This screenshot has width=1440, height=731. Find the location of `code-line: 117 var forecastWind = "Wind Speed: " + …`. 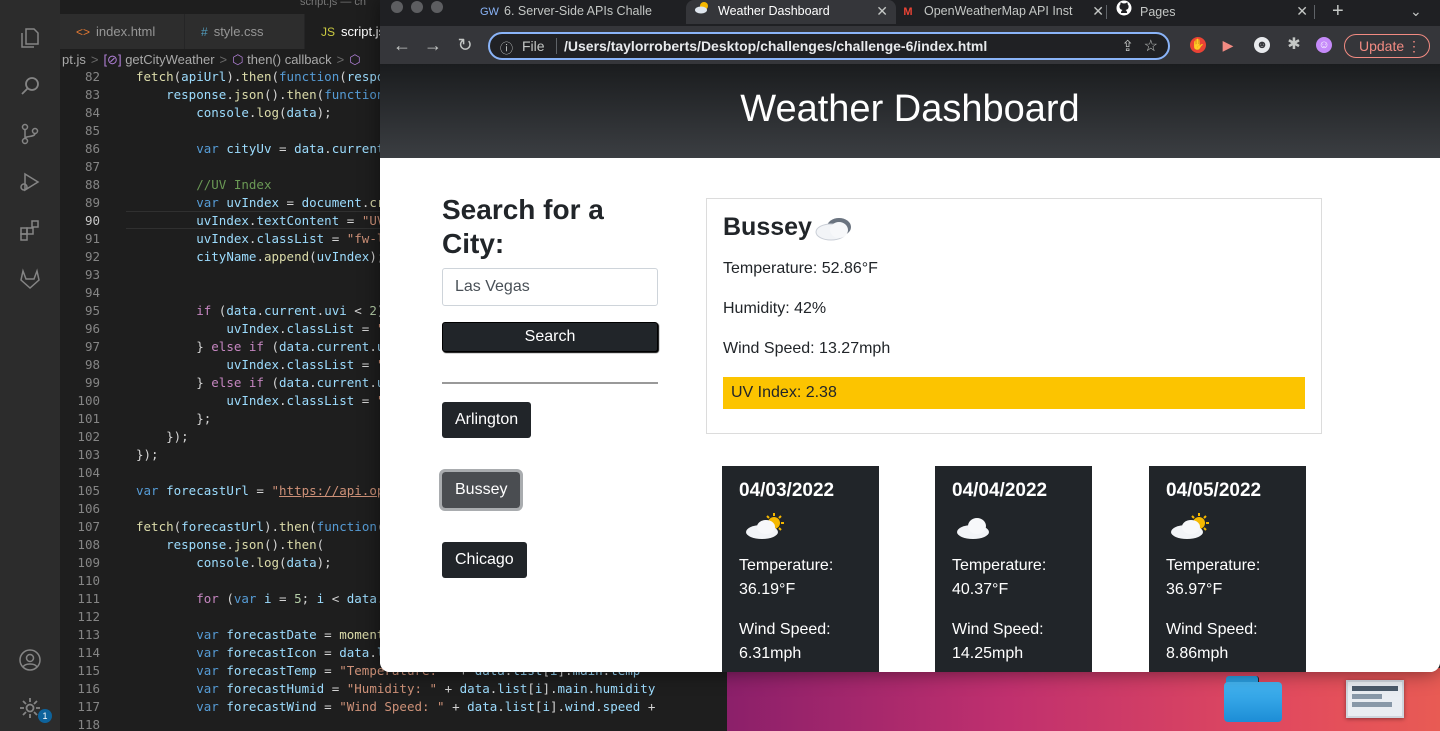

code-line: 117 var forecastWind = "Wind Speed: " + … is located at coordinates (393, 707).